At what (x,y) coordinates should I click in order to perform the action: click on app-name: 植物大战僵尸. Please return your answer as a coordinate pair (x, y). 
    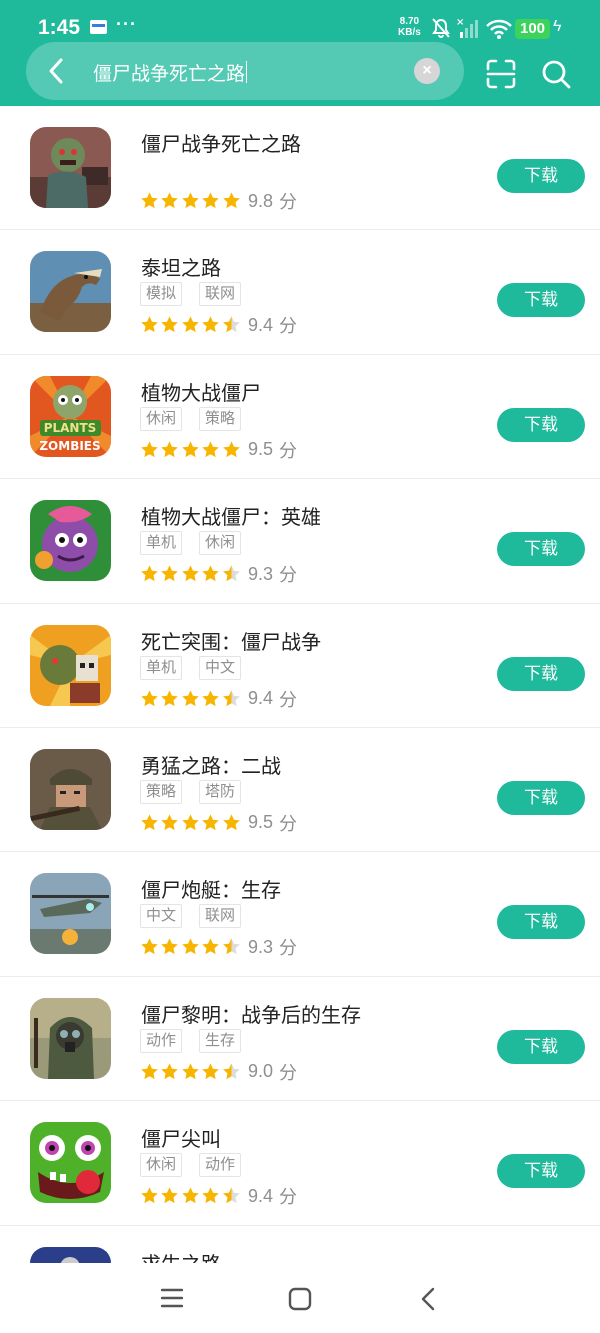
    Looking at the image, I should click on (201, 391).